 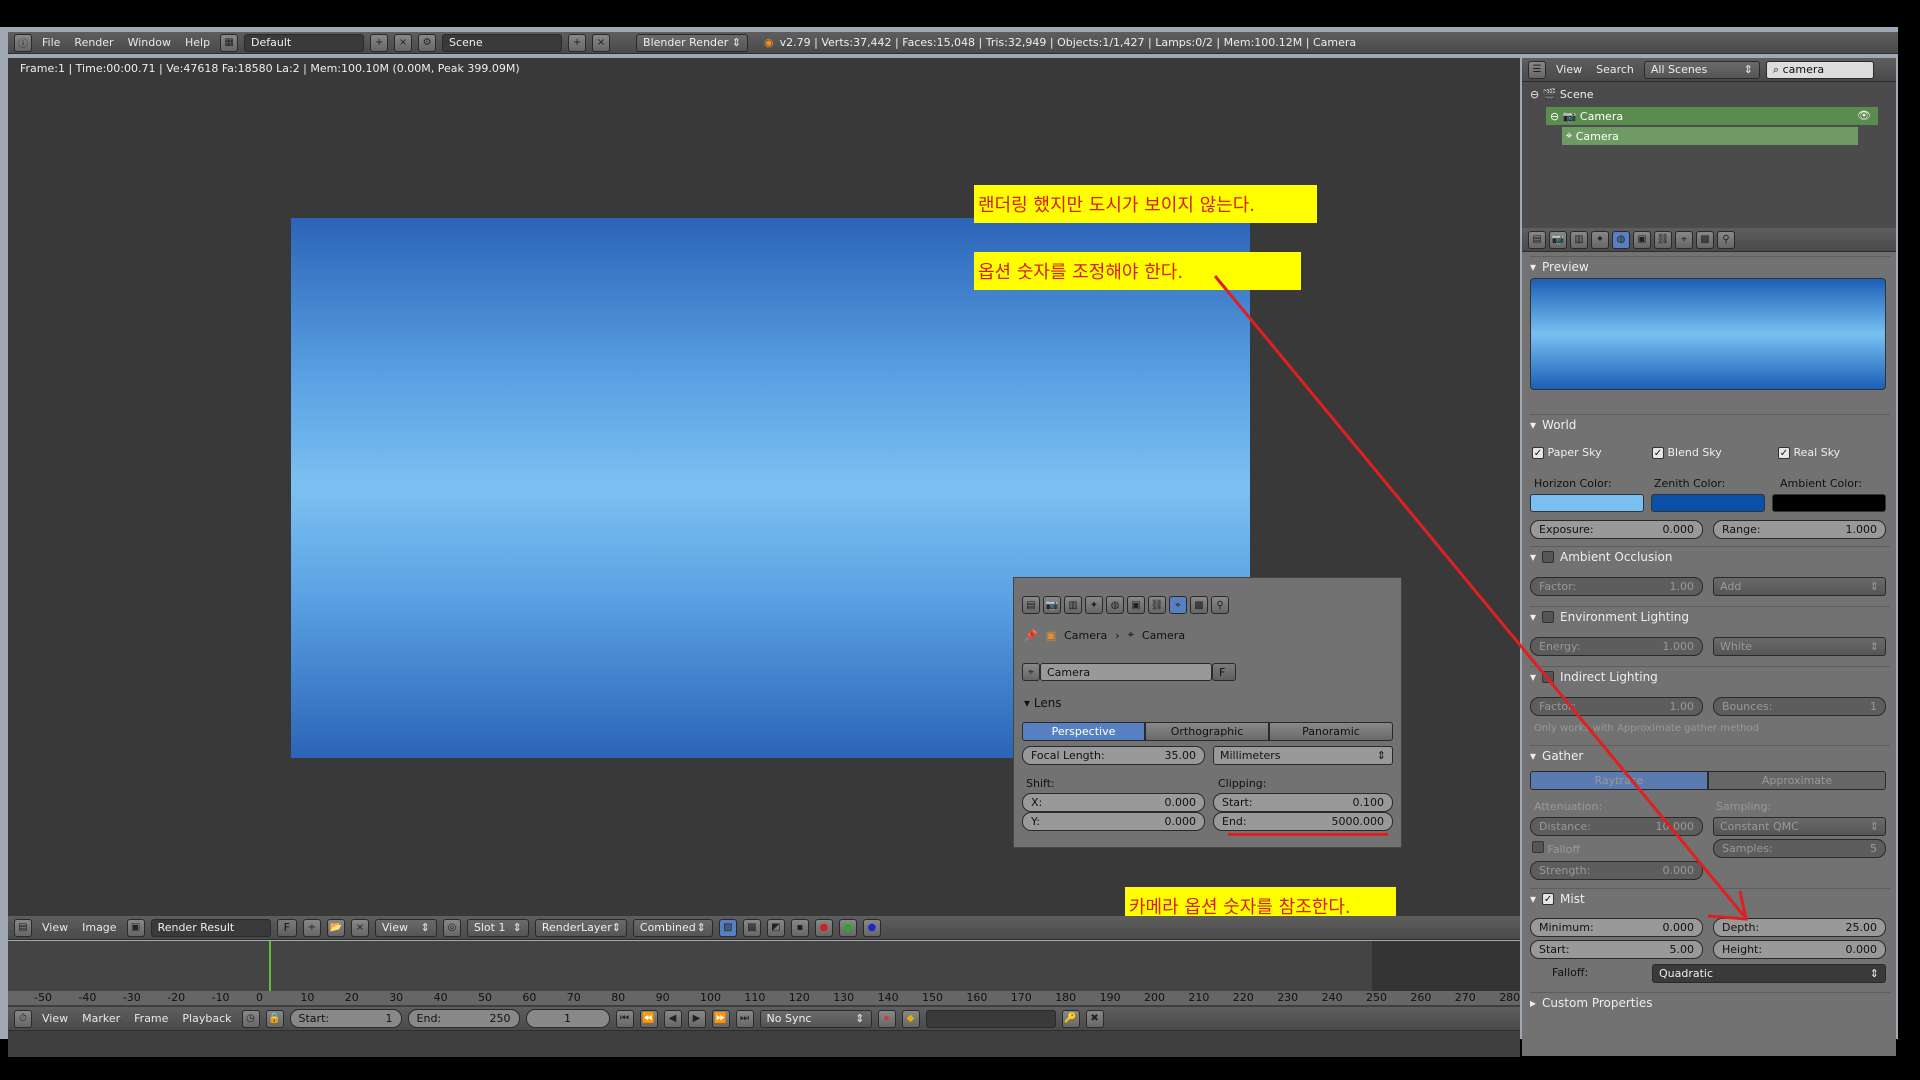 I want to click on scene-tab-icon: ✦, so click(x=1094, y=605).